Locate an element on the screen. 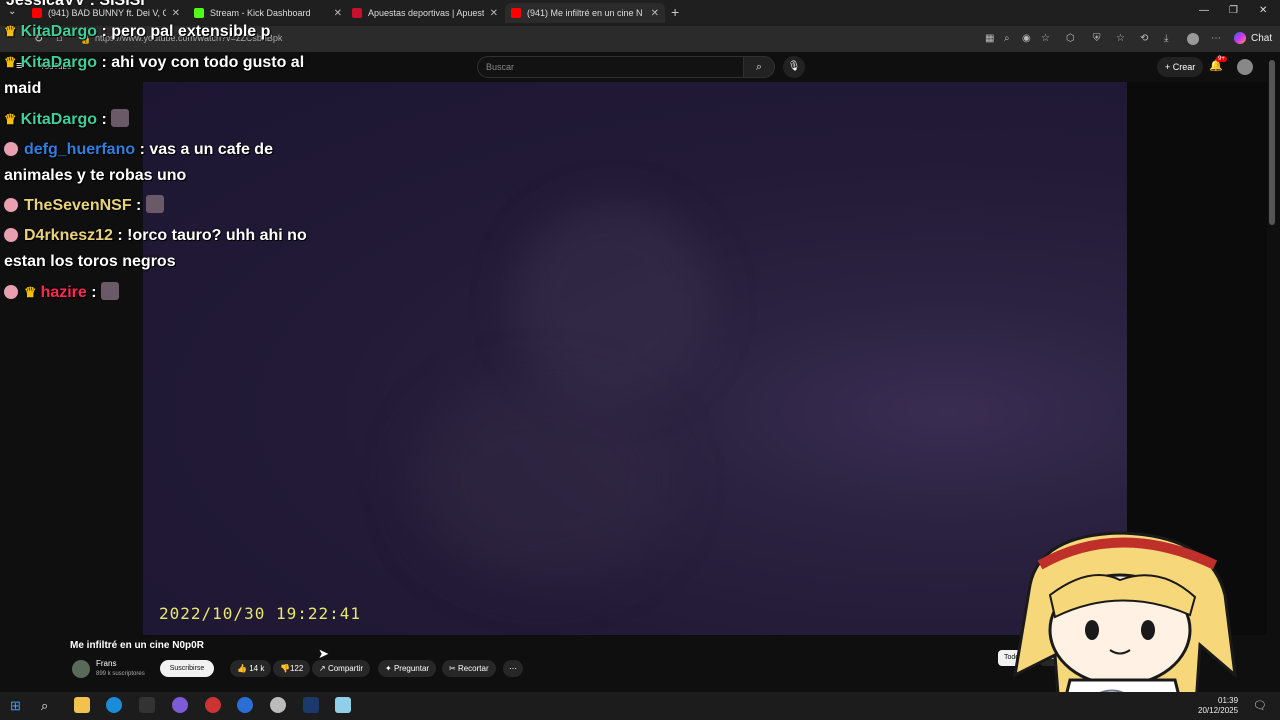 The height and width of the screenshot is (720, 1280). search-input: Buscar is located at coordinates (610, 67).